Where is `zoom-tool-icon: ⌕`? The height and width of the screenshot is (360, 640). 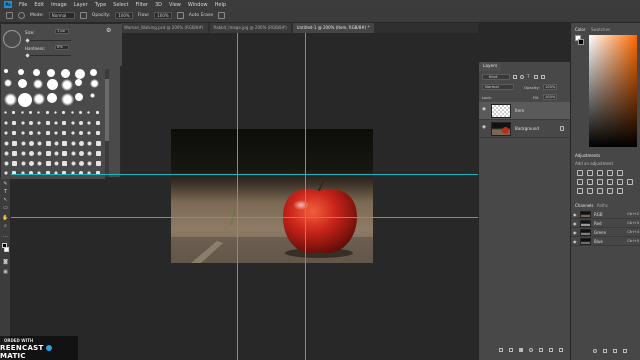 zoom-tool-icon: ⌕ is located at coordinates (5, 226).